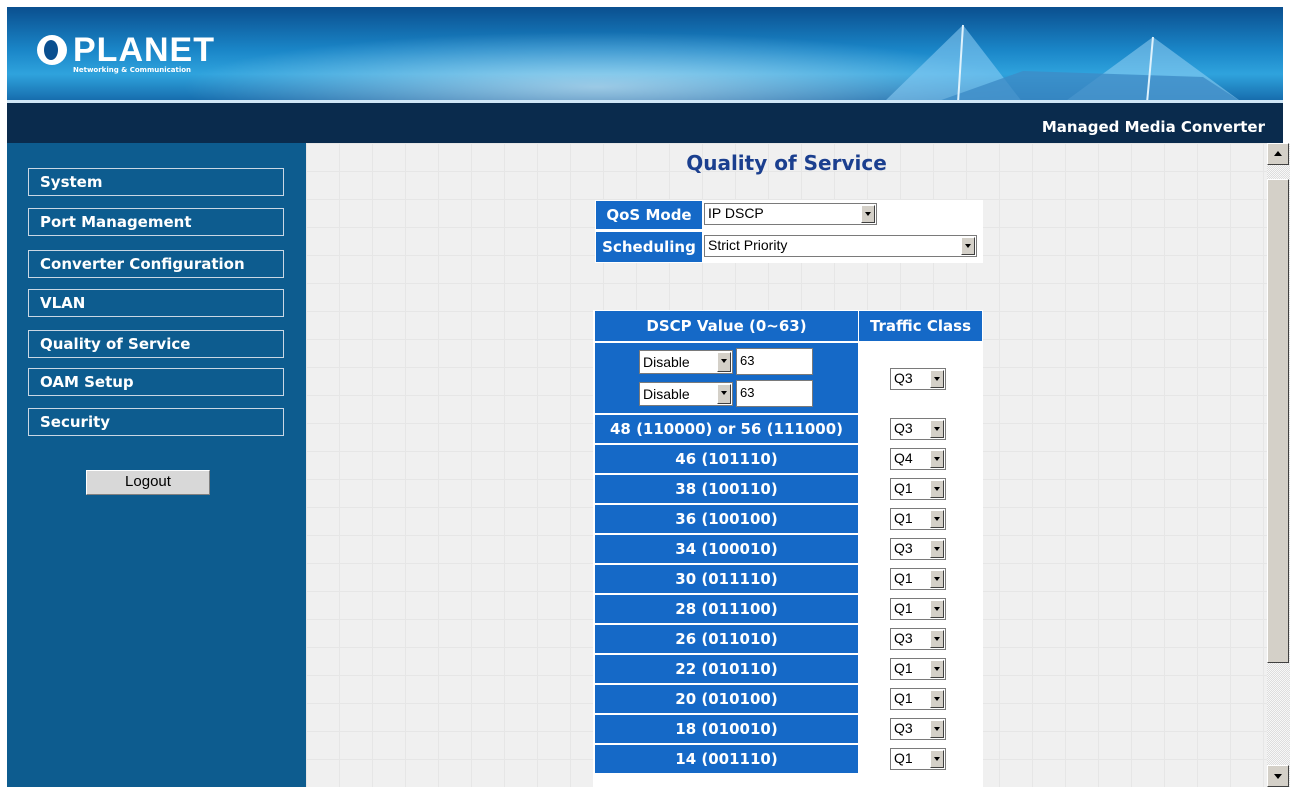 Image resolution: width=1290 pixels, height=787 pixels. Describe the element at coordinates (726, 429) in the screenshot. I see `dscp-value-cell: 48 (110000) or 56 (111000)` at that location.